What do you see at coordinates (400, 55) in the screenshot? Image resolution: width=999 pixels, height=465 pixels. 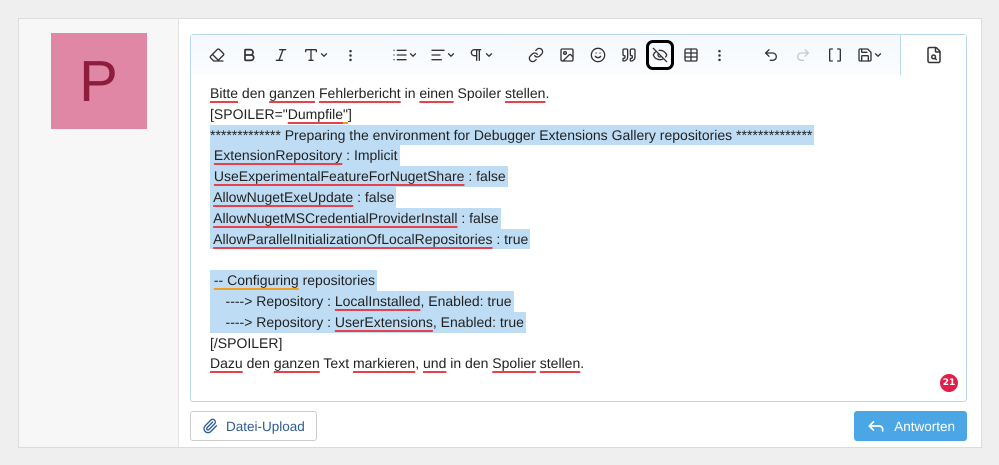 I see `list-icon` at bounding box center [400, 55].